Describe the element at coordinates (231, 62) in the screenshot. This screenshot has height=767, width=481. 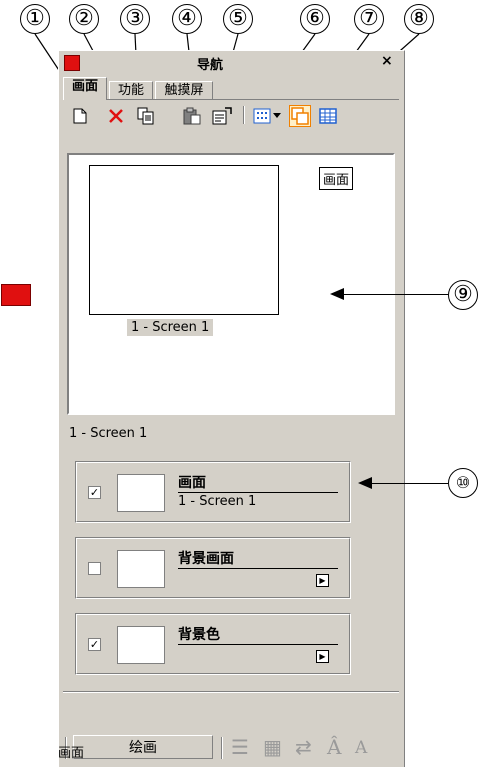
I see `panel-titlebar: 导航 ×` at that location.